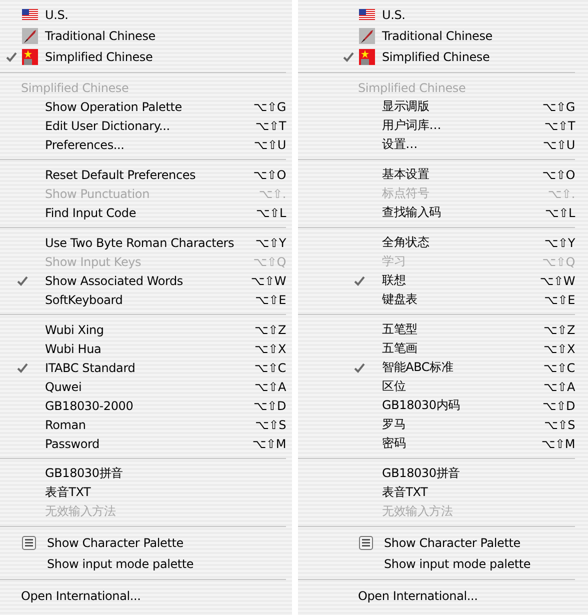 This screenshot has height=615, width=588. I want to click on menu-item: 罗马 ⌥⇧S, so click(456, 424).